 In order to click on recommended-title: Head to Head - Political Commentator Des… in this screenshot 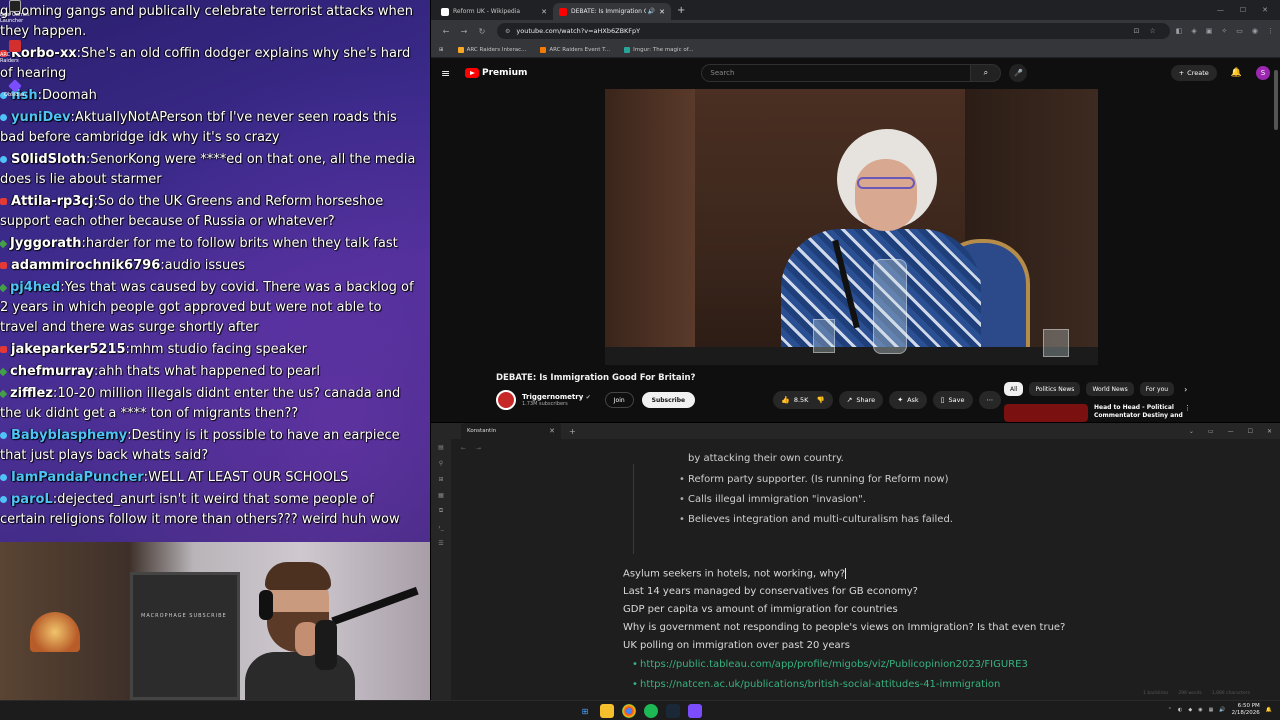, I will do `click(1139, 413)`.